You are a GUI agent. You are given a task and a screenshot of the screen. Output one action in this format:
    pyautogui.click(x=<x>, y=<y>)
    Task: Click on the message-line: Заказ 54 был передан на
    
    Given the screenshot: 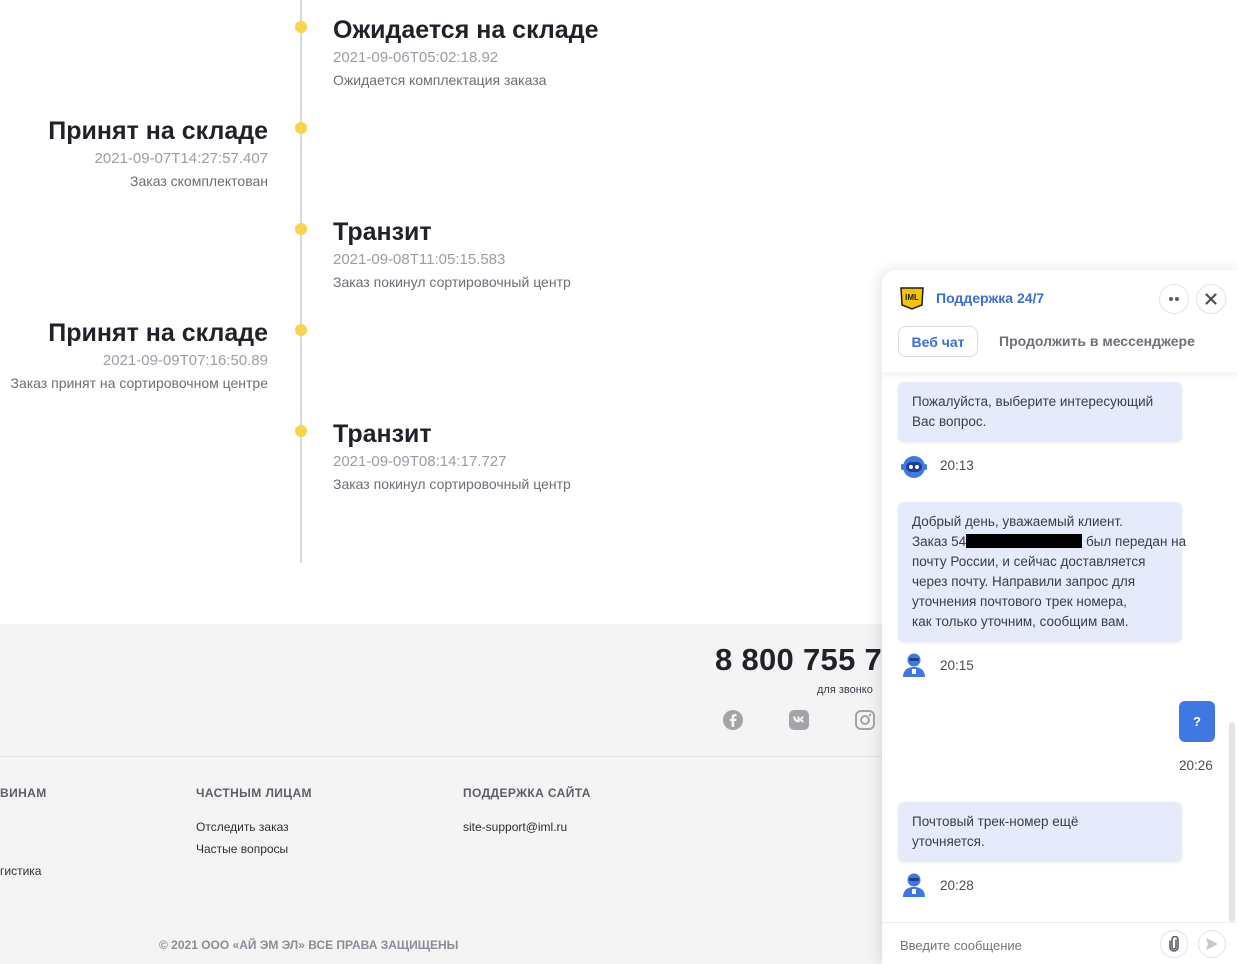 What is the action you would take?
    pyautogui.click(x=1049, y=542)
    